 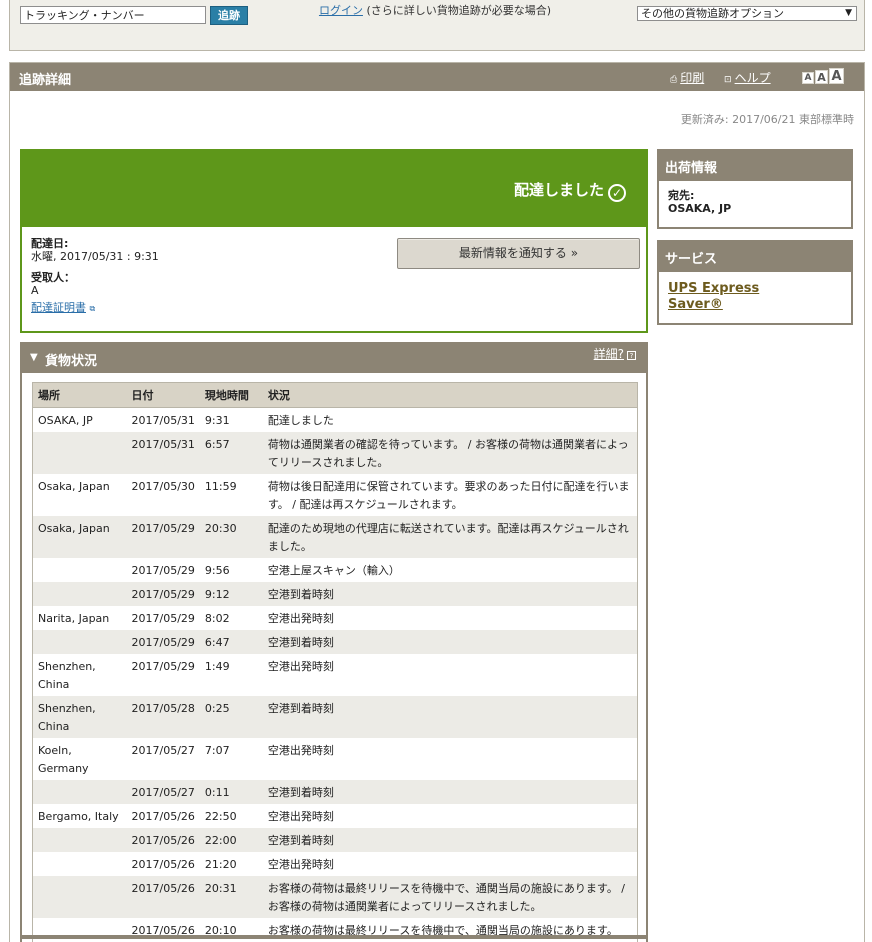 I want to click on help-icon: ⊡, so click(x=728, y=80).